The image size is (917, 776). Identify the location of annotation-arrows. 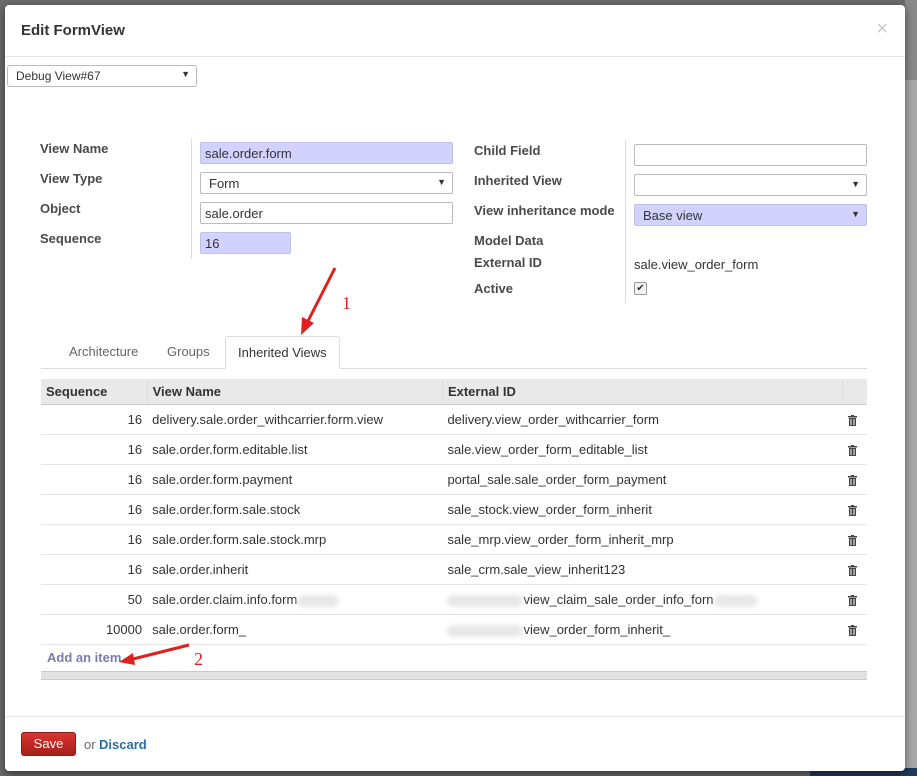
(228, 466).